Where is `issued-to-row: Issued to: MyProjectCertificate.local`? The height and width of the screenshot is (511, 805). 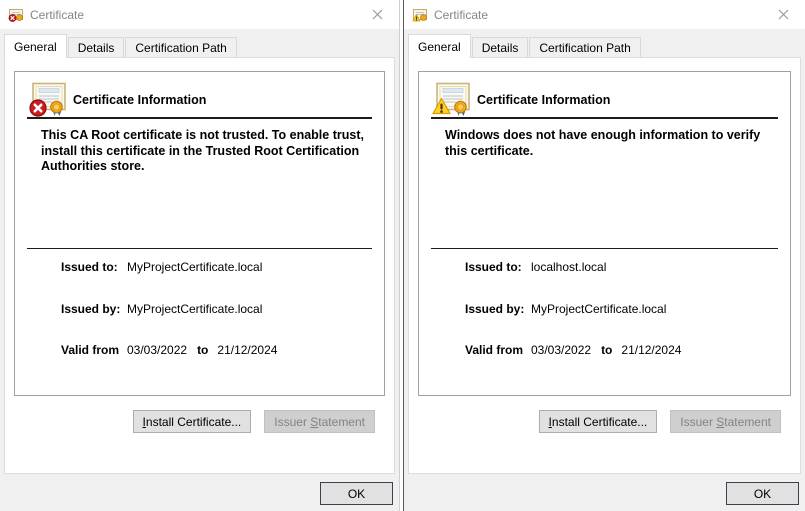
issued-to-row: Issued to: MyProjectCertificate.local is located at coordinates (217, 267).